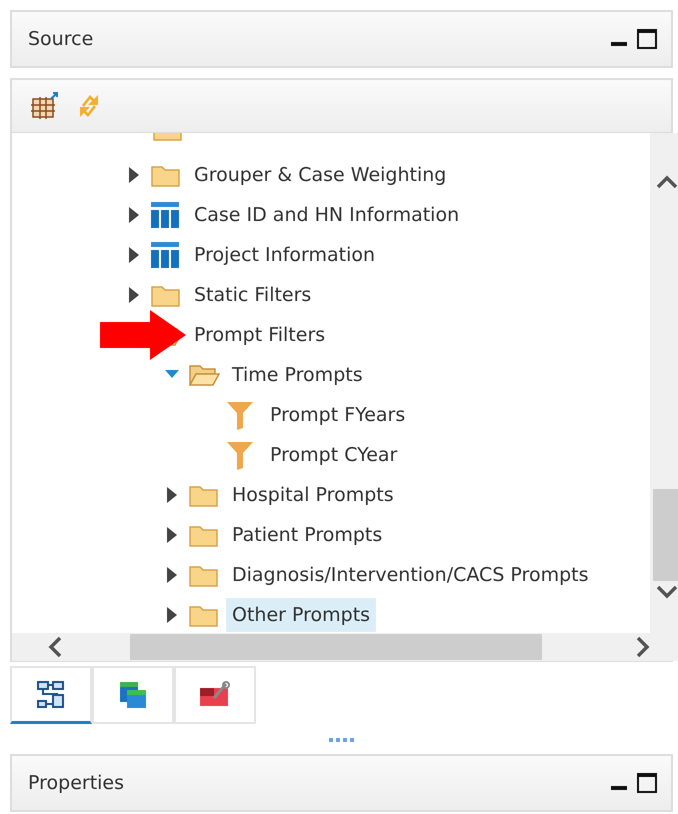  I want to click on scroll-up-icon, so click(667, 182).